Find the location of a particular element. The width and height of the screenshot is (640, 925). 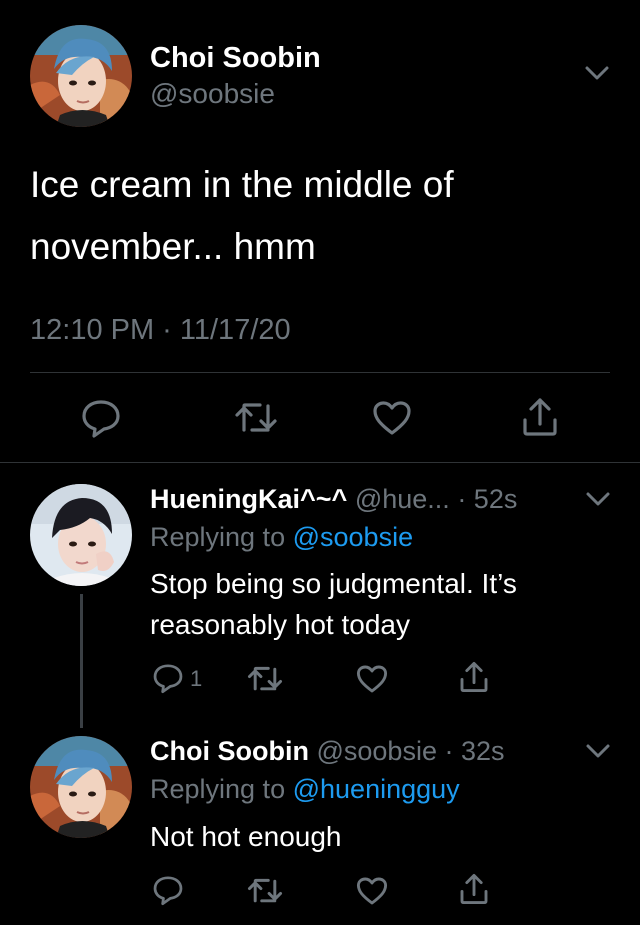

replying-to-handle: @soobsie is located at coordinates (353, 537).